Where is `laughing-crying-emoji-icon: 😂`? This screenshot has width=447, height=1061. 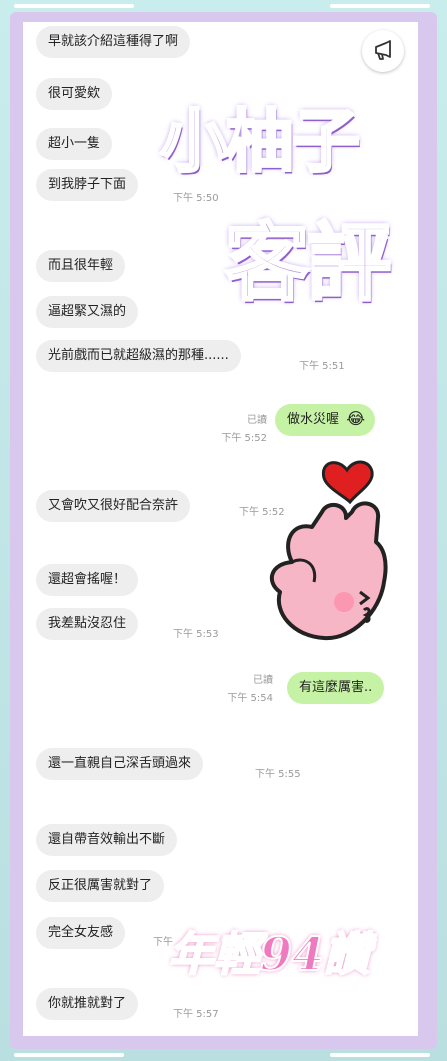 laughing-crying-emoji-icon: 😂 is located at coordinates (356, 418).